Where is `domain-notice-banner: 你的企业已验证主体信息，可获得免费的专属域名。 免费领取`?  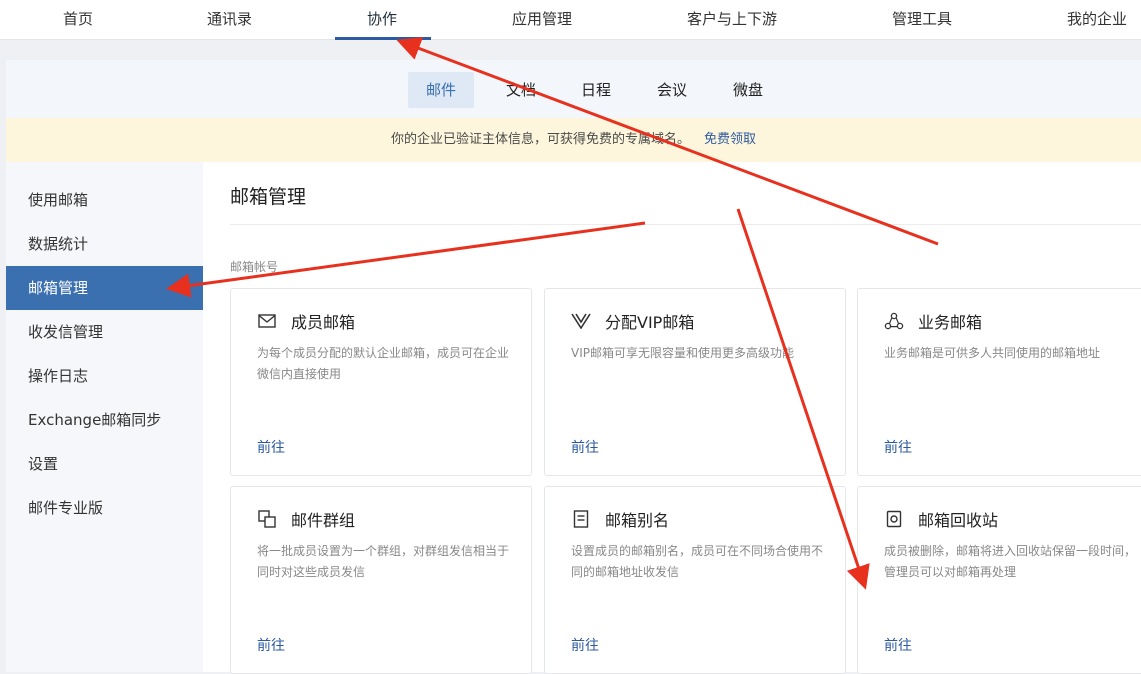 domain-notice-banner: 你的企业已验证主体信息，可获得免费的专属域名。 免费领取 is located at coordinates (573, 140).